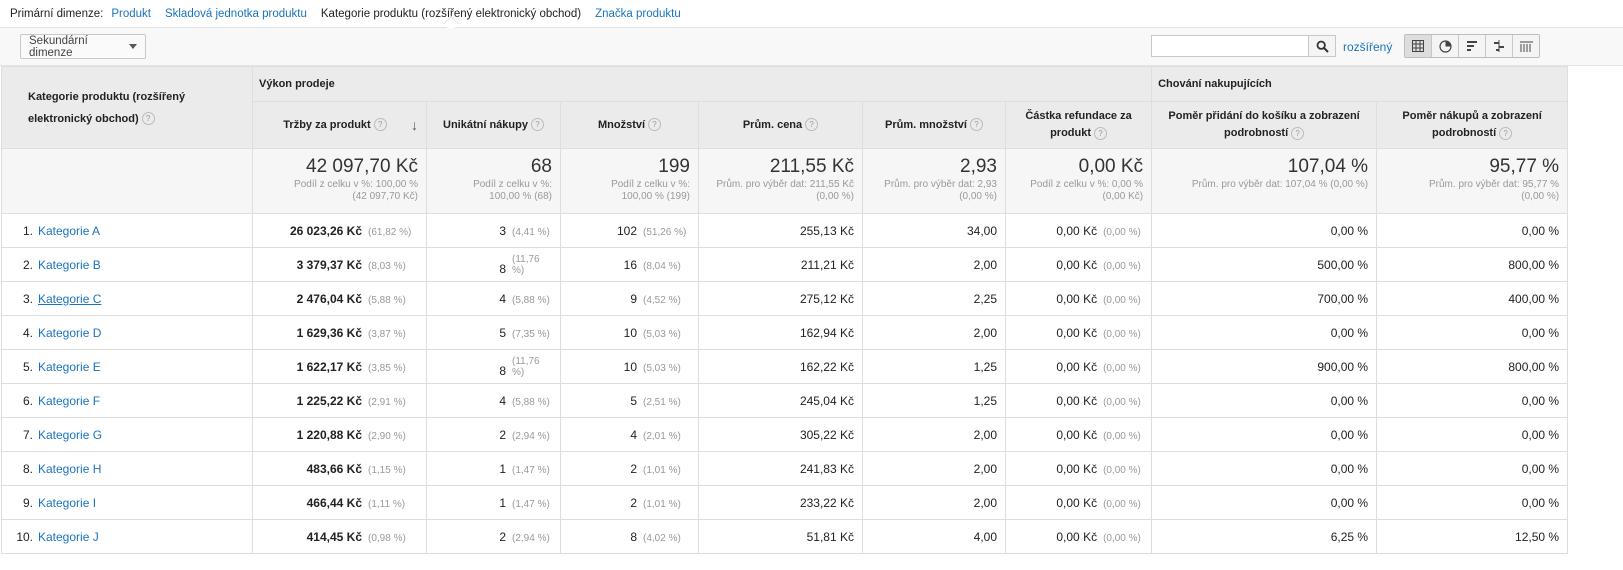  Describe the element at coordinates (1445, 46) in the screenshot. I see `pie-view-button` at that location.